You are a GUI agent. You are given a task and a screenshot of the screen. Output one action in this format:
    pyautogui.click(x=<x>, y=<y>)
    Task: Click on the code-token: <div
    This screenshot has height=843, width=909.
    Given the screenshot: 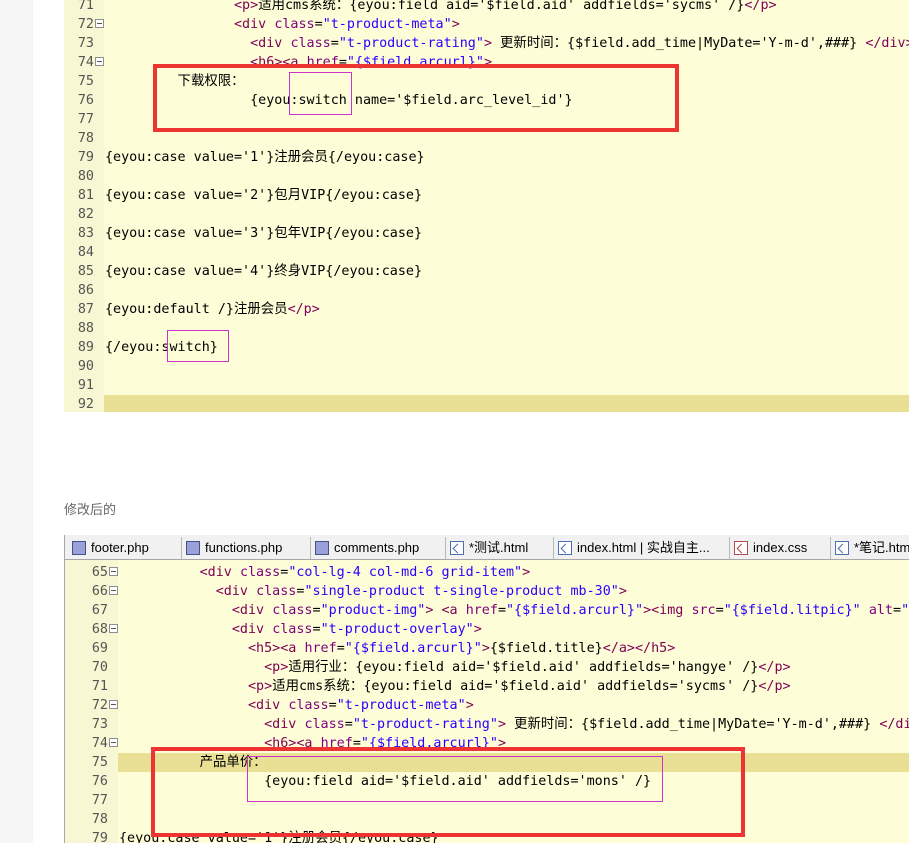 What is the action you would take?
    pyautogui.click(x=252, y=610)
    